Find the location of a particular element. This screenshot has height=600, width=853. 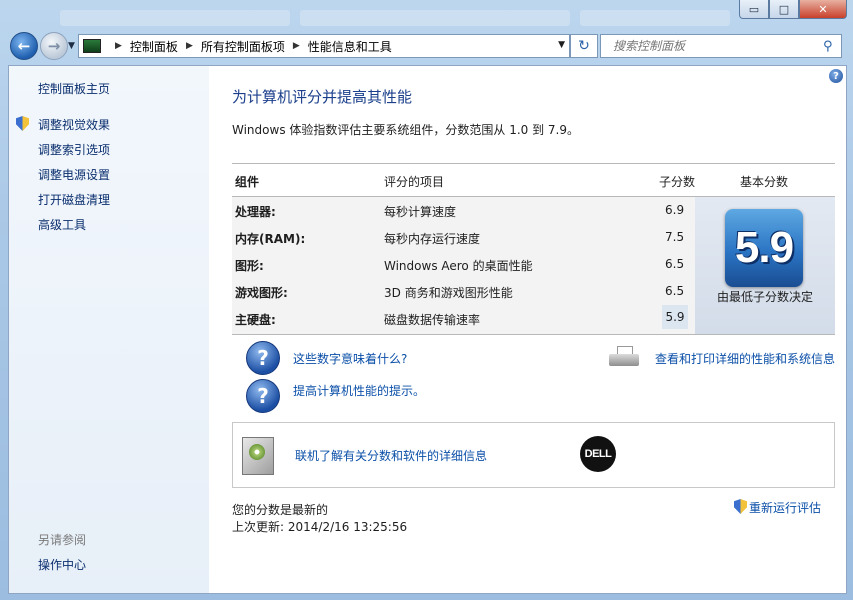

breadcrumb-performance: 性能信息和工具 is located at coordinates (350, 46).